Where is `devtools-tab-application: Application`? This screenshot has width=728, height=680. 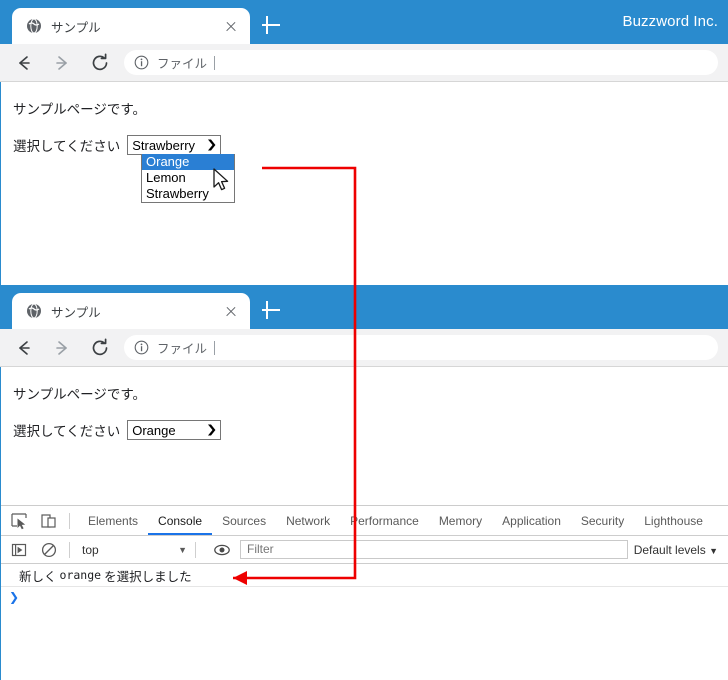 devtools-tab-application: Application is located at coordinates (531, 521).